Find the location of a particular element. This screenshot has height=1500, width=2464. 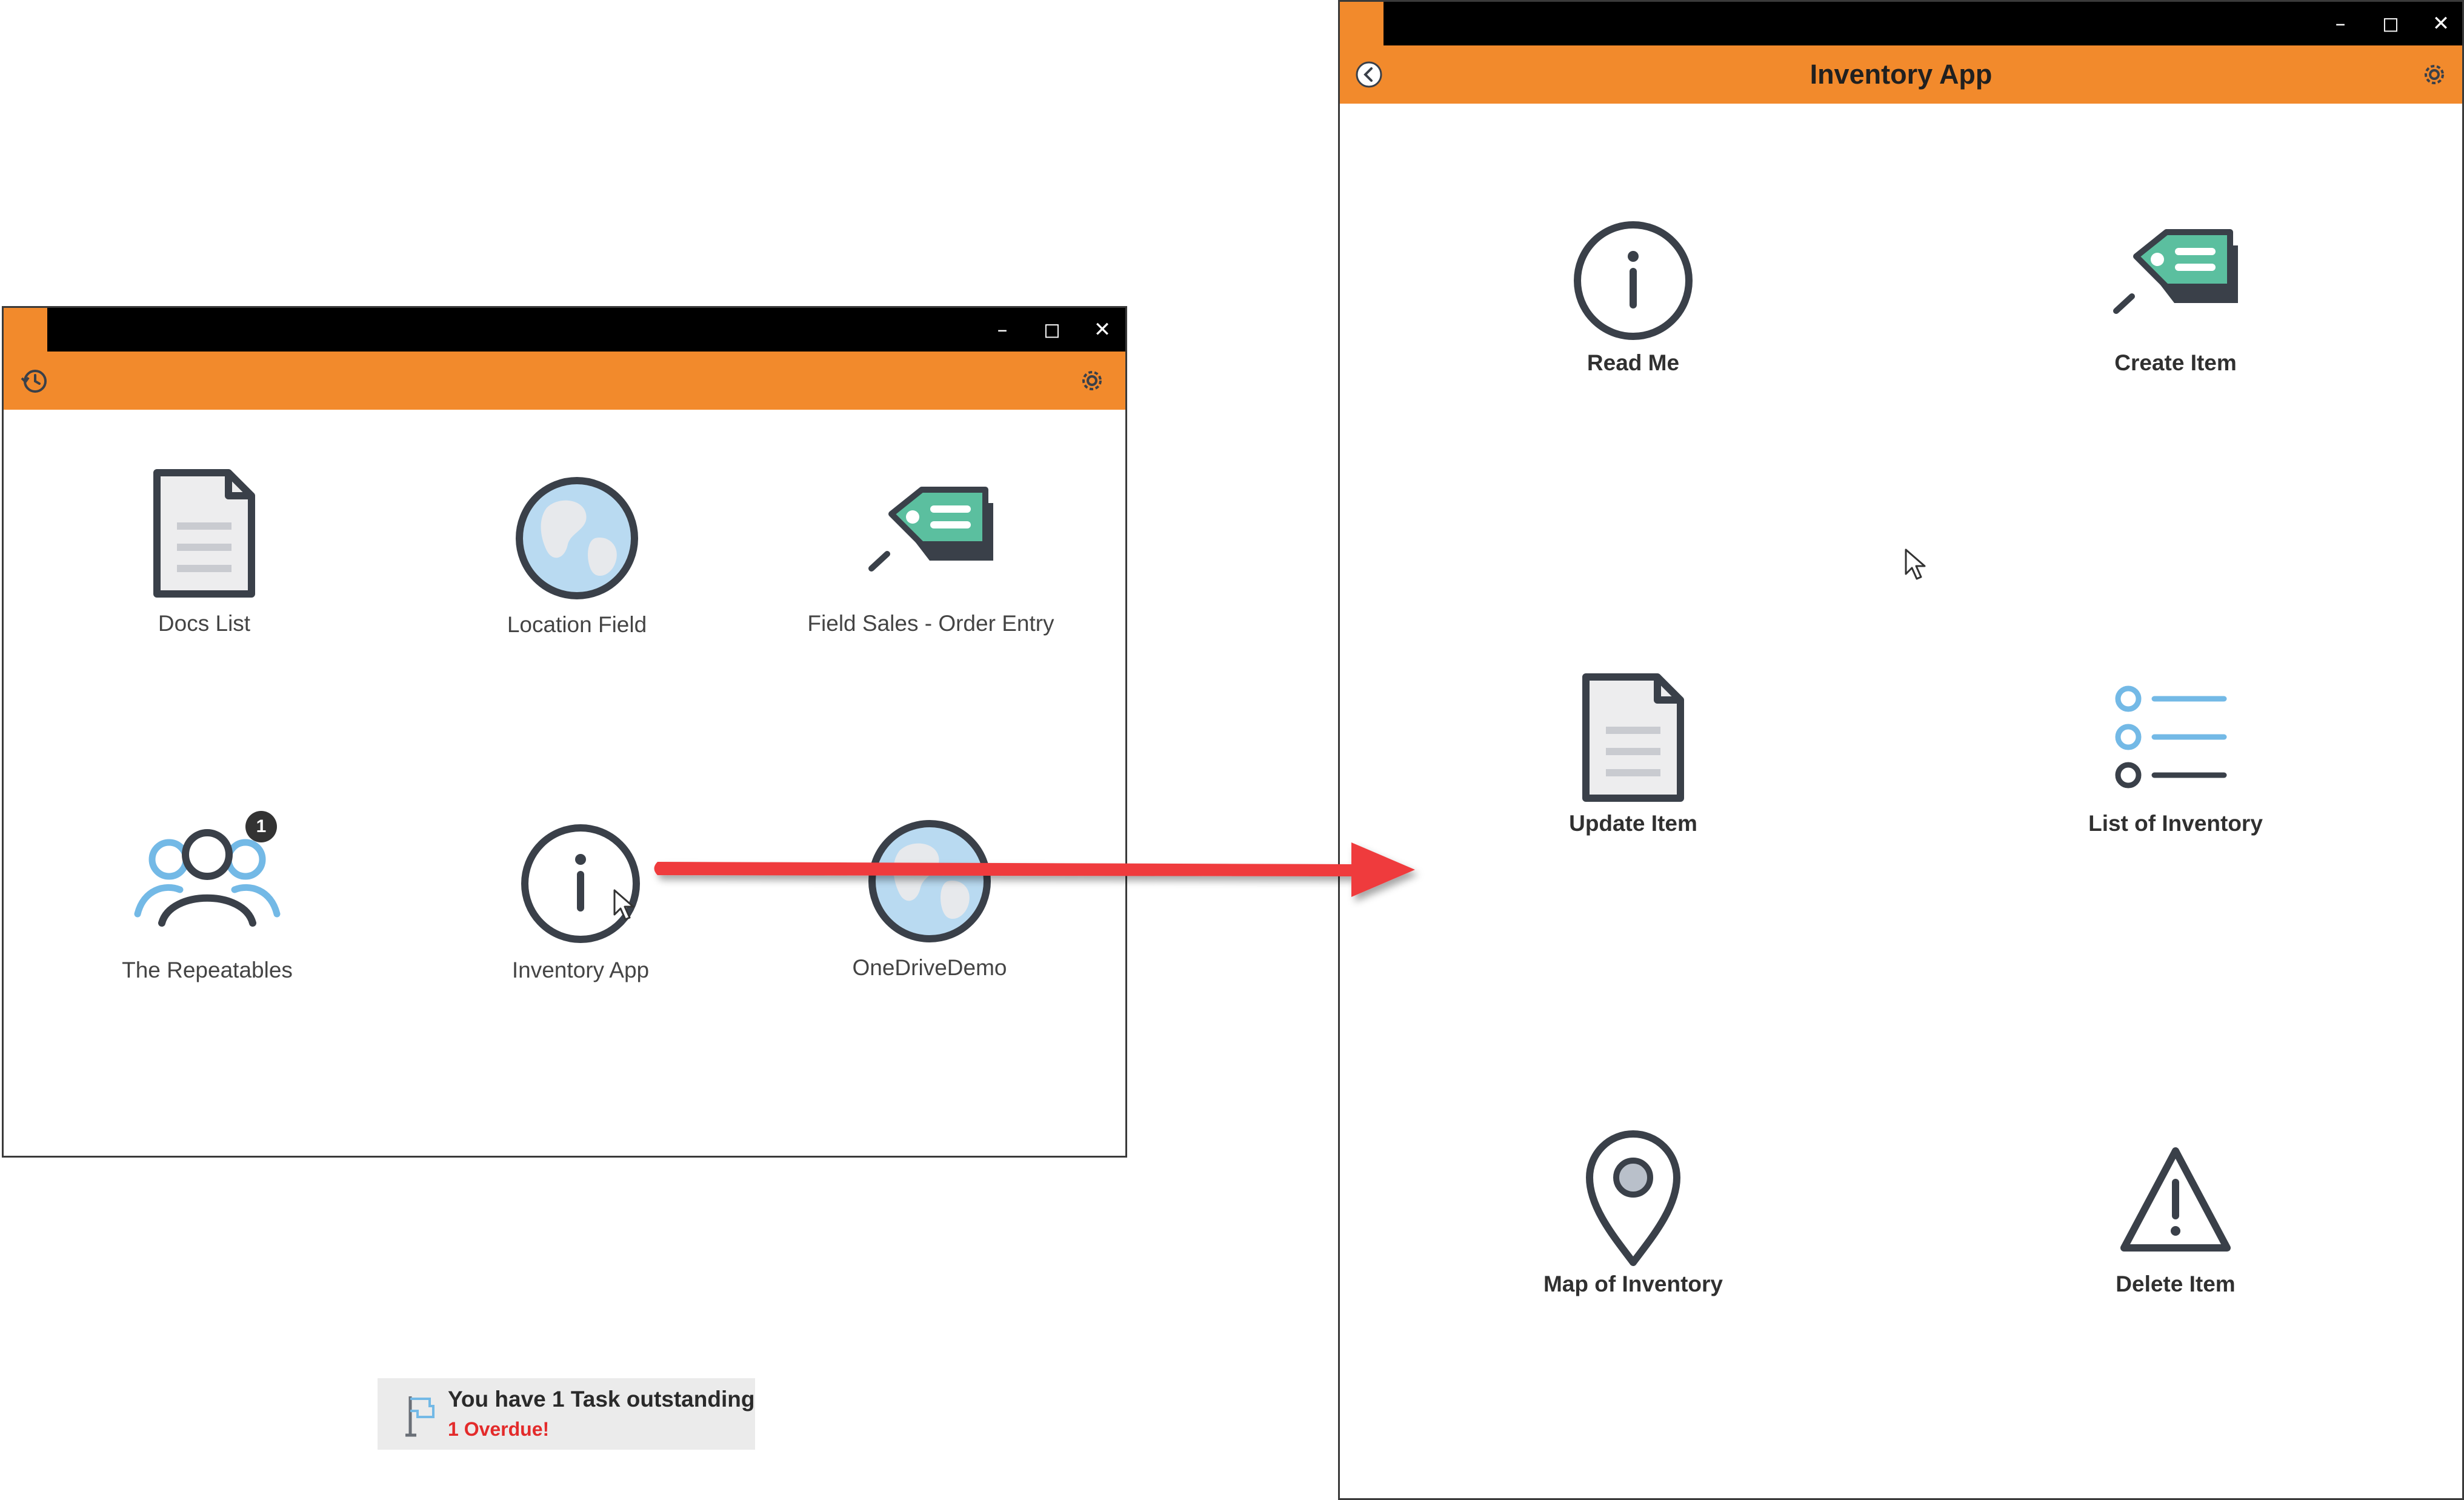

tile-label: The Repeatables is located at coordinates (207, 970).